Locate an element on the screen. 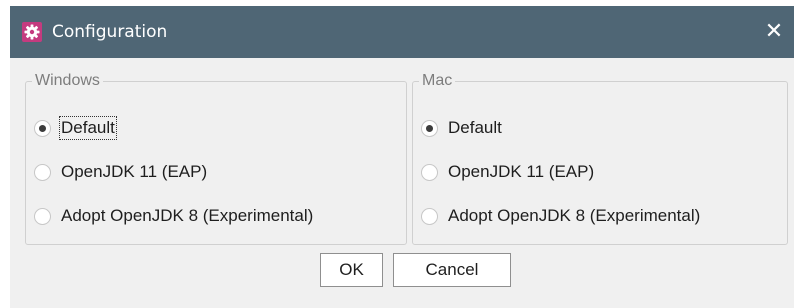 The image size is (794, 308). ok-button: OK is located at coordinates (351, 270).